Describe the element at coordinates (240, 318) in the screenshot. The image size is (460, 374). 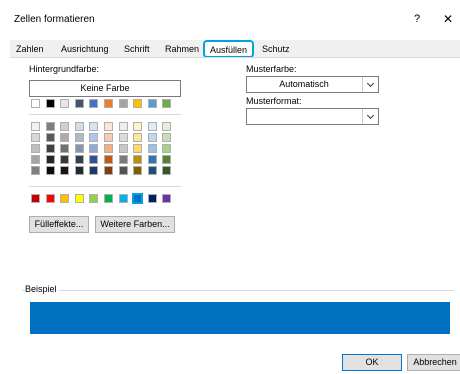
I see `sample-preview` at that location.